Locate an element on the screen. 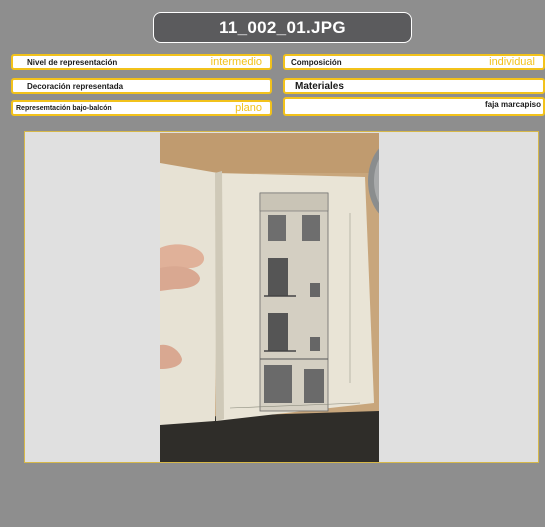 The width and height of the screenshot is (545, 527). representacion-bajo-balcon-label: Represemtación bajo-balcón is located at coordinates (64, 108).